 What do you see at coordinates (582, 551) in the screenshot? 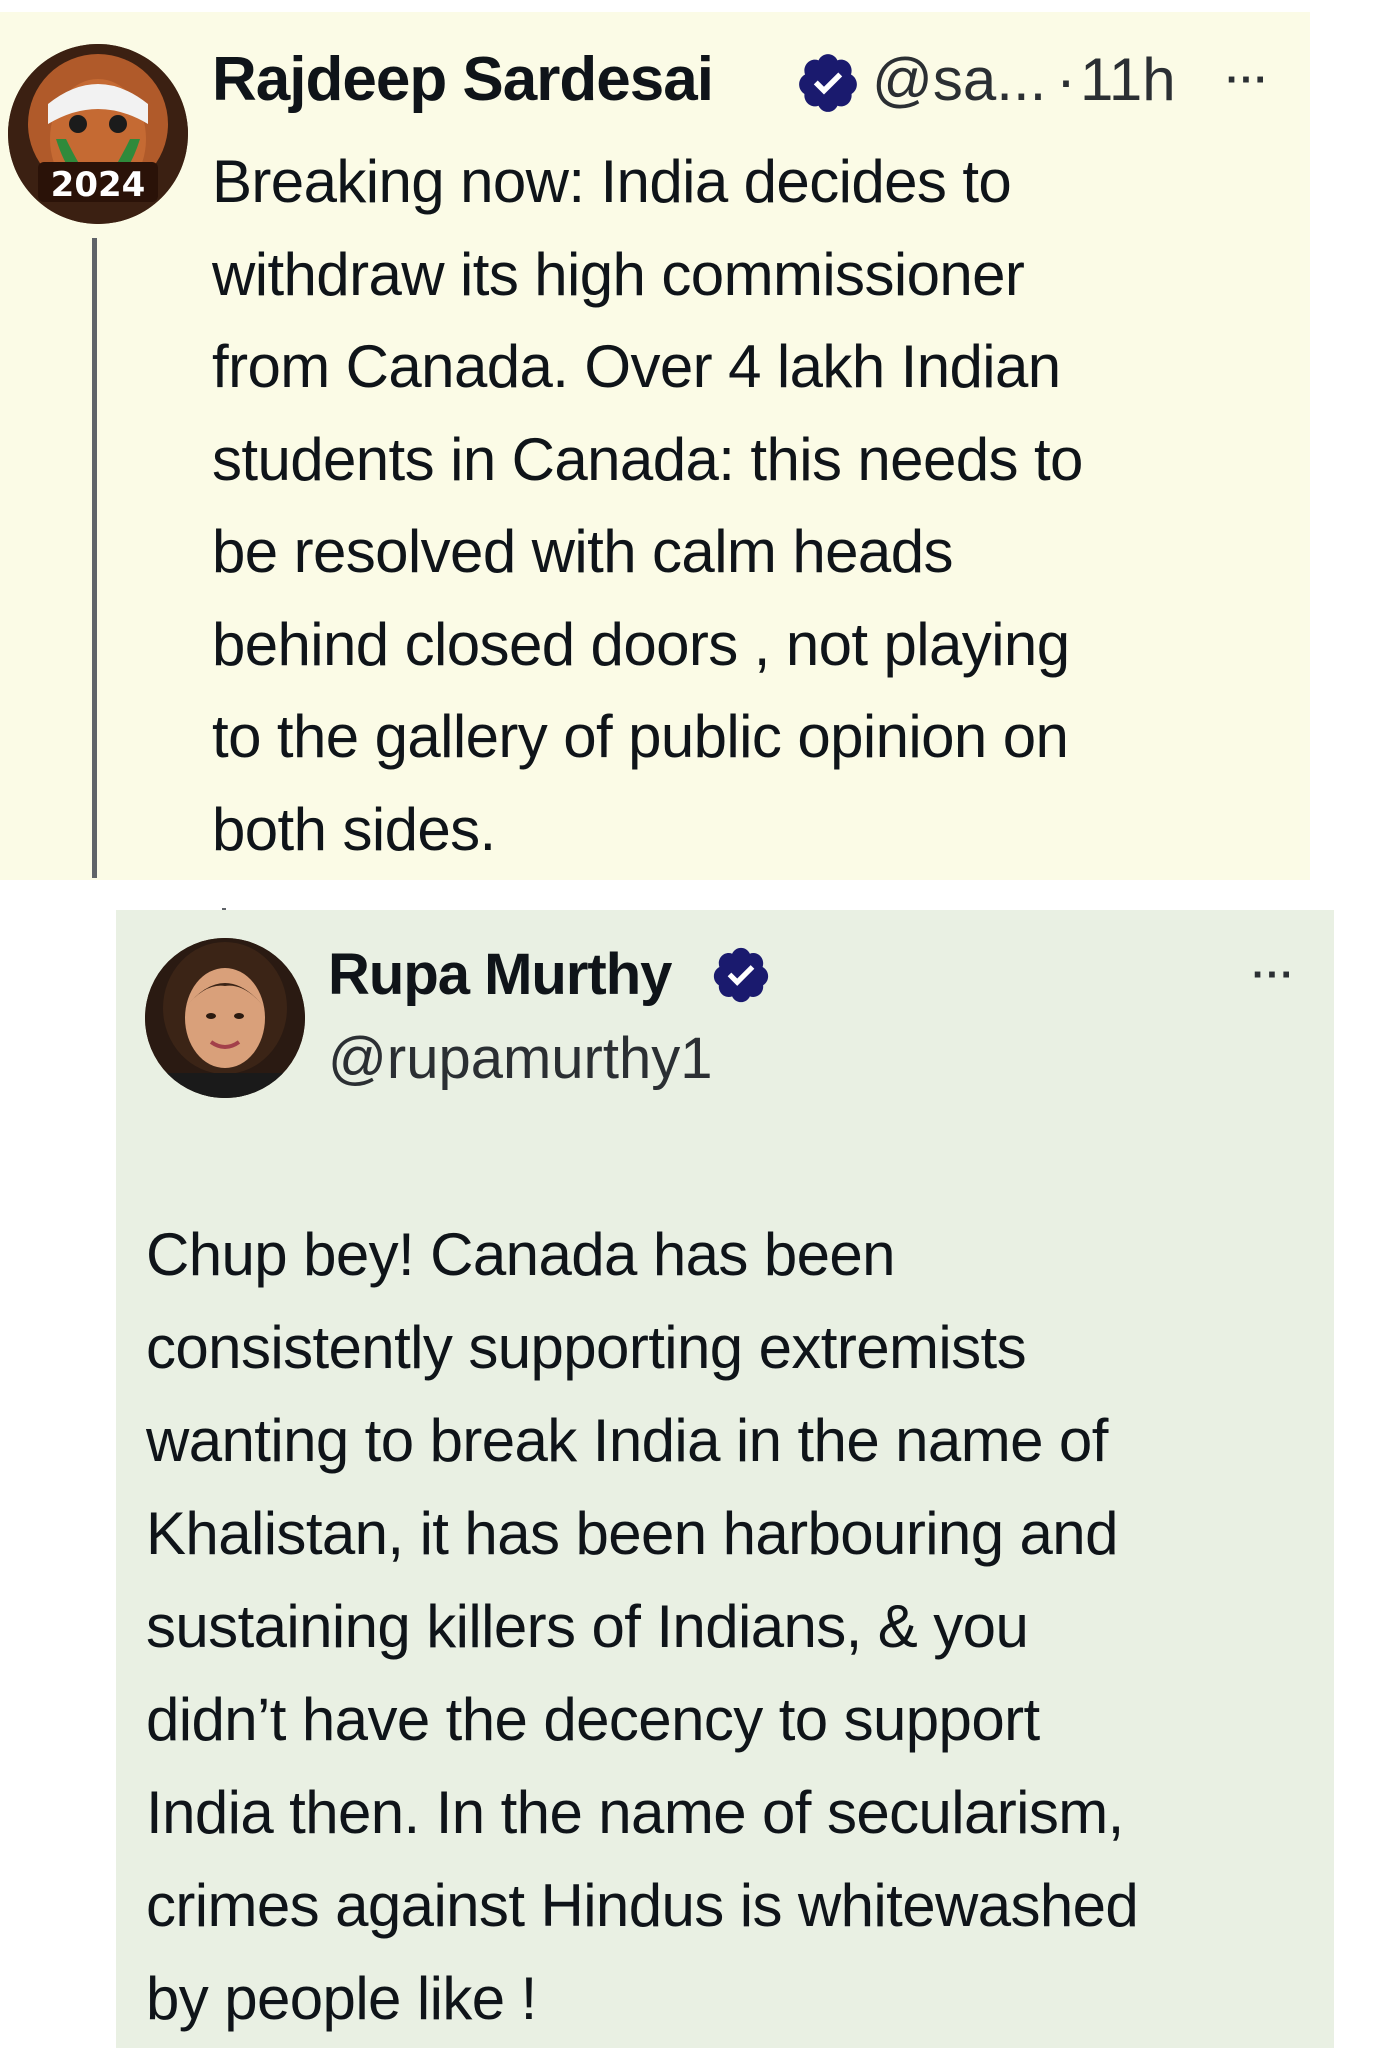
I see `tweet-text-line: be resolved with calm heads` at bounding box center [582, 551].